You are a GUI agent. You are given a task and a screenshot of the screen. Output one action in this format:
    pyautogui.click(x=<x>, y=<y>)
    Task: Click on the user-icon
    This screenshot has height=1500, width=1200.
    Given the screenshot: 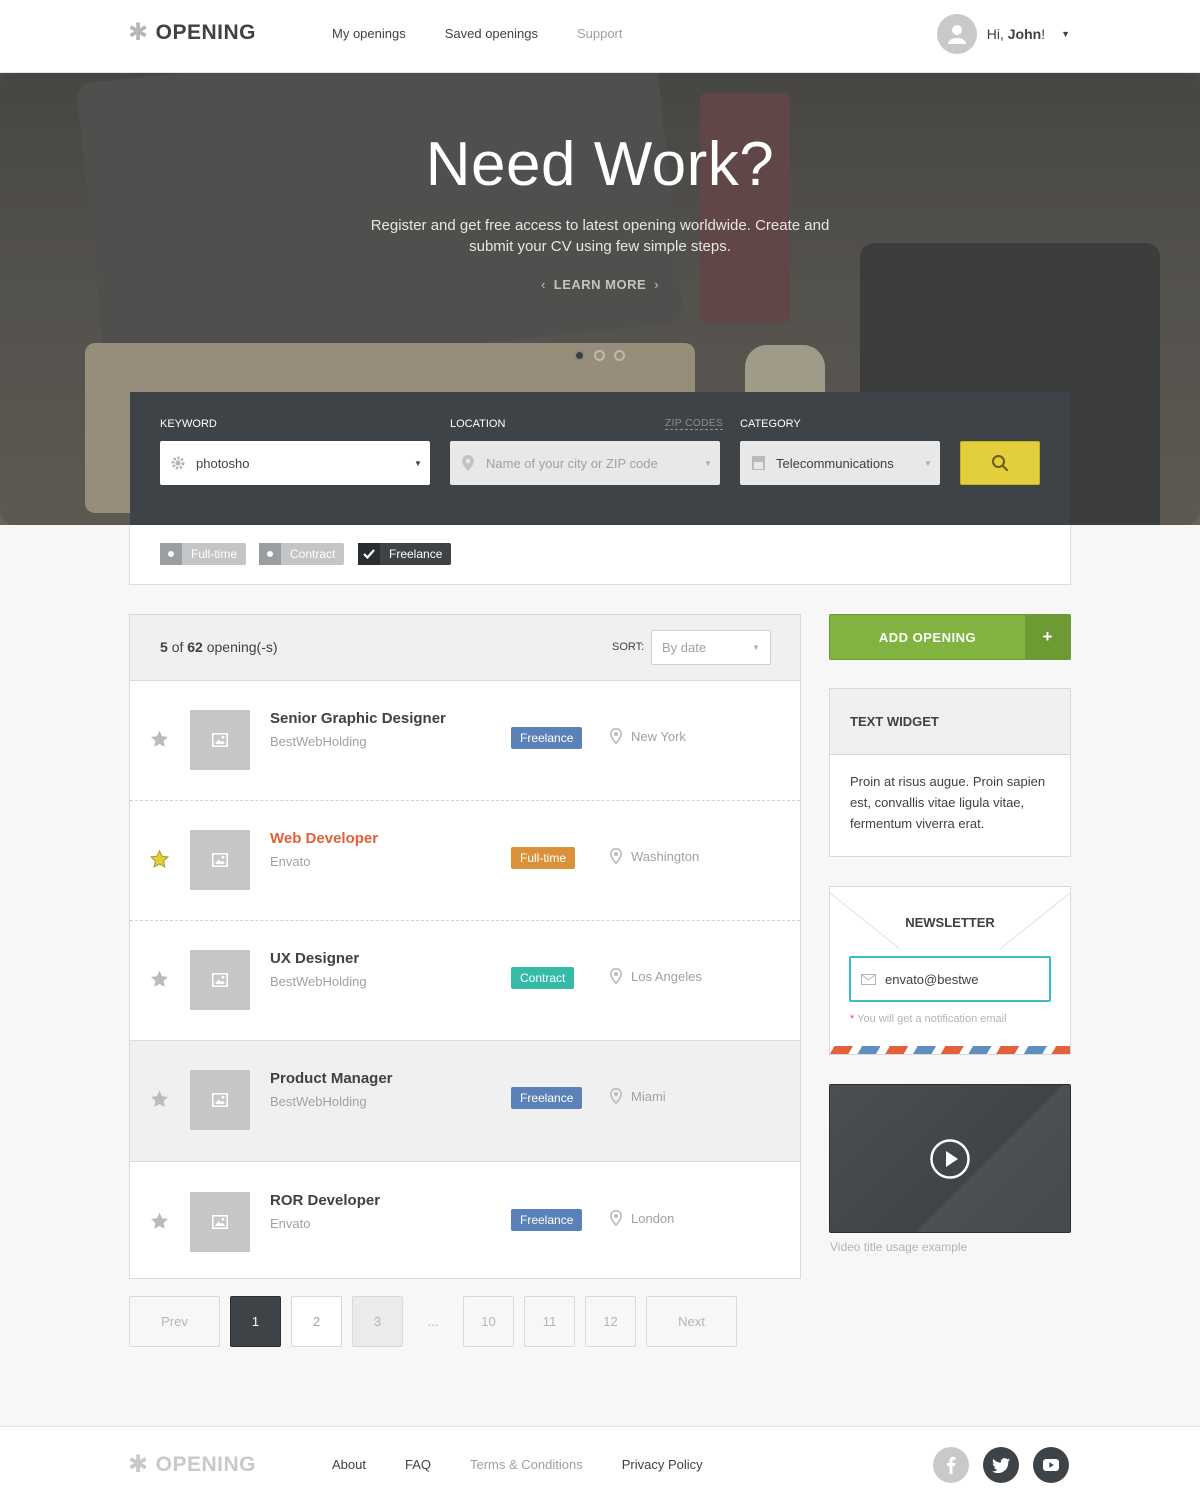 What is the action you would take?
    pyautogui.click(x=956, y=34)
    